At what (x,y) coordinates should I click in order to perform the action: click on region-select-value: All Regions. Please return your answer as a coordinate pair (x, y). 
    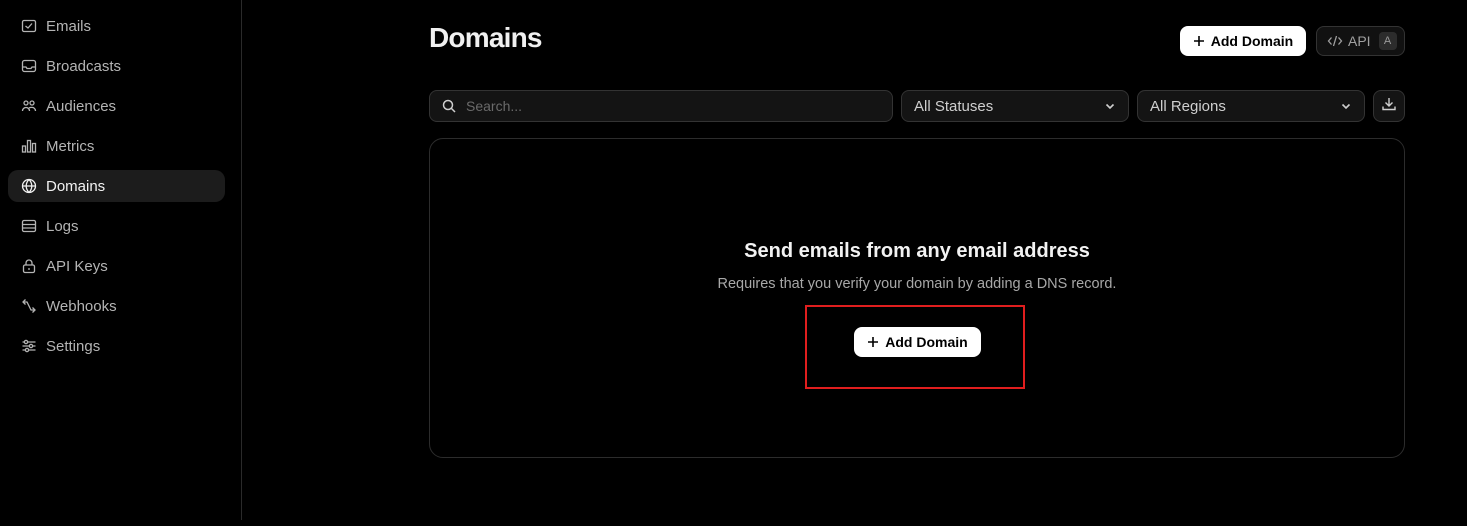
    Looking at the image, I should click on (1188, 106).